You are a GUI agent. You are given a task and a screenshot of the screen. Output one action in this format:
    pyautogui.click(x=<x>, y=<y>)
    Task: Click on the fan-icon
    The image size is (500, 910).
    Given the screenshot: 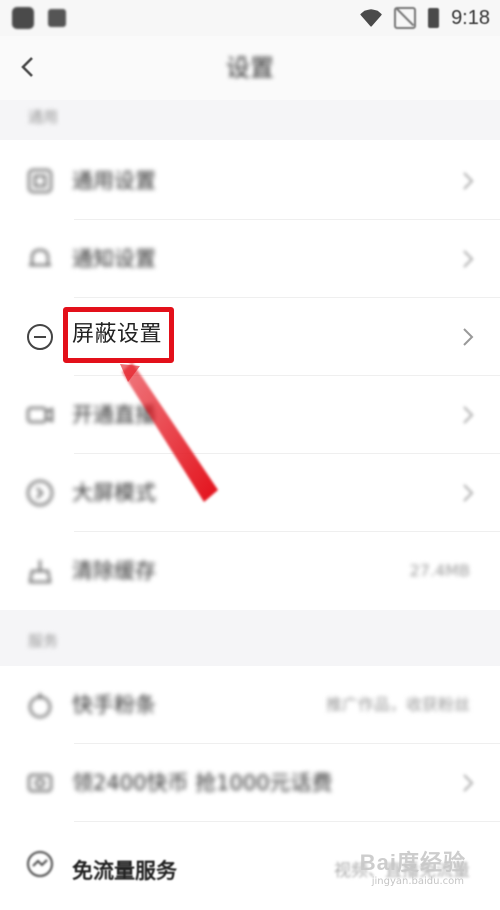 What is the action you would take?
    pyautogui.click(x=40, y=705)
    